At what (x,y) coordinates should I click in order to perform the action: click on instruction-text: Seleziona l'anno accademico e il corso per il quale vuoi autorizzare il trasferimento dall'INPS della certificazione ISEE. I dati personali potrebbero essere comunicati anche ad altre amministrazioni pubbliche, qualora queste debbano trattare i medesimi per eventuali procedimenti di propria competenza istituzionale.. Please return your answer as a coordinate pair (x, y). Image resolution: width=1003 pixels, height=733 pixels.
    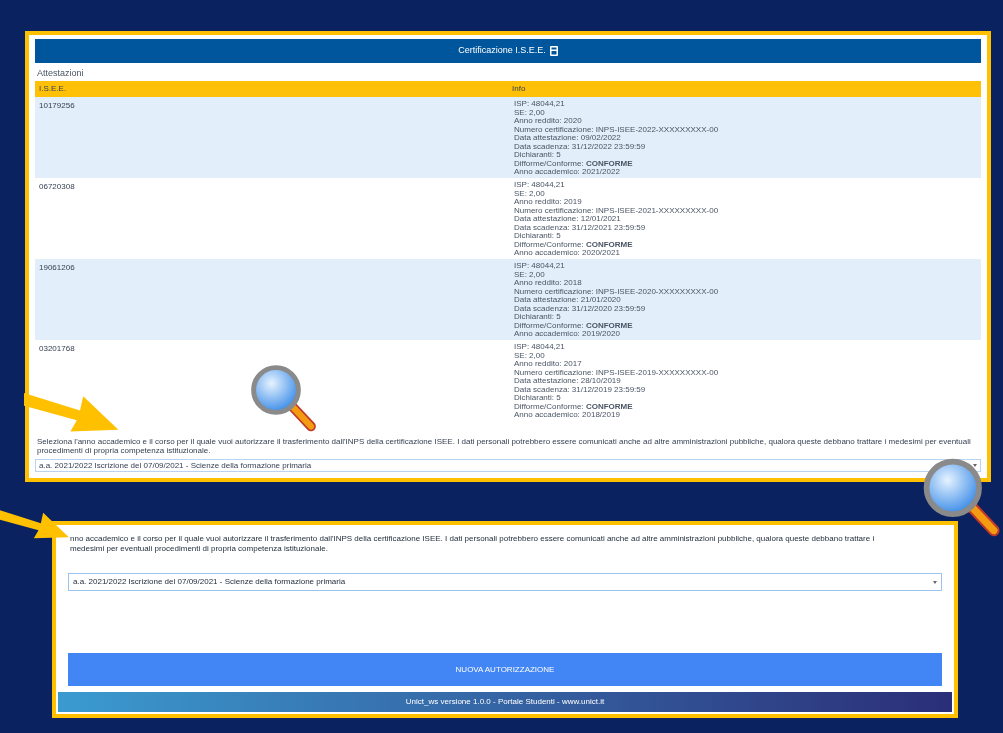
    Looking at the image, I should click on (504, 446).